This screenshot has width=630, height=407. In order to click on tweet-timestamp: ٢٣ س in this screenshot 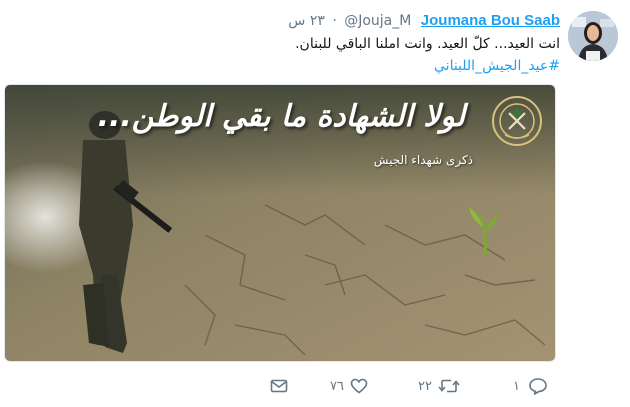, I will do `click(306, 21)`.